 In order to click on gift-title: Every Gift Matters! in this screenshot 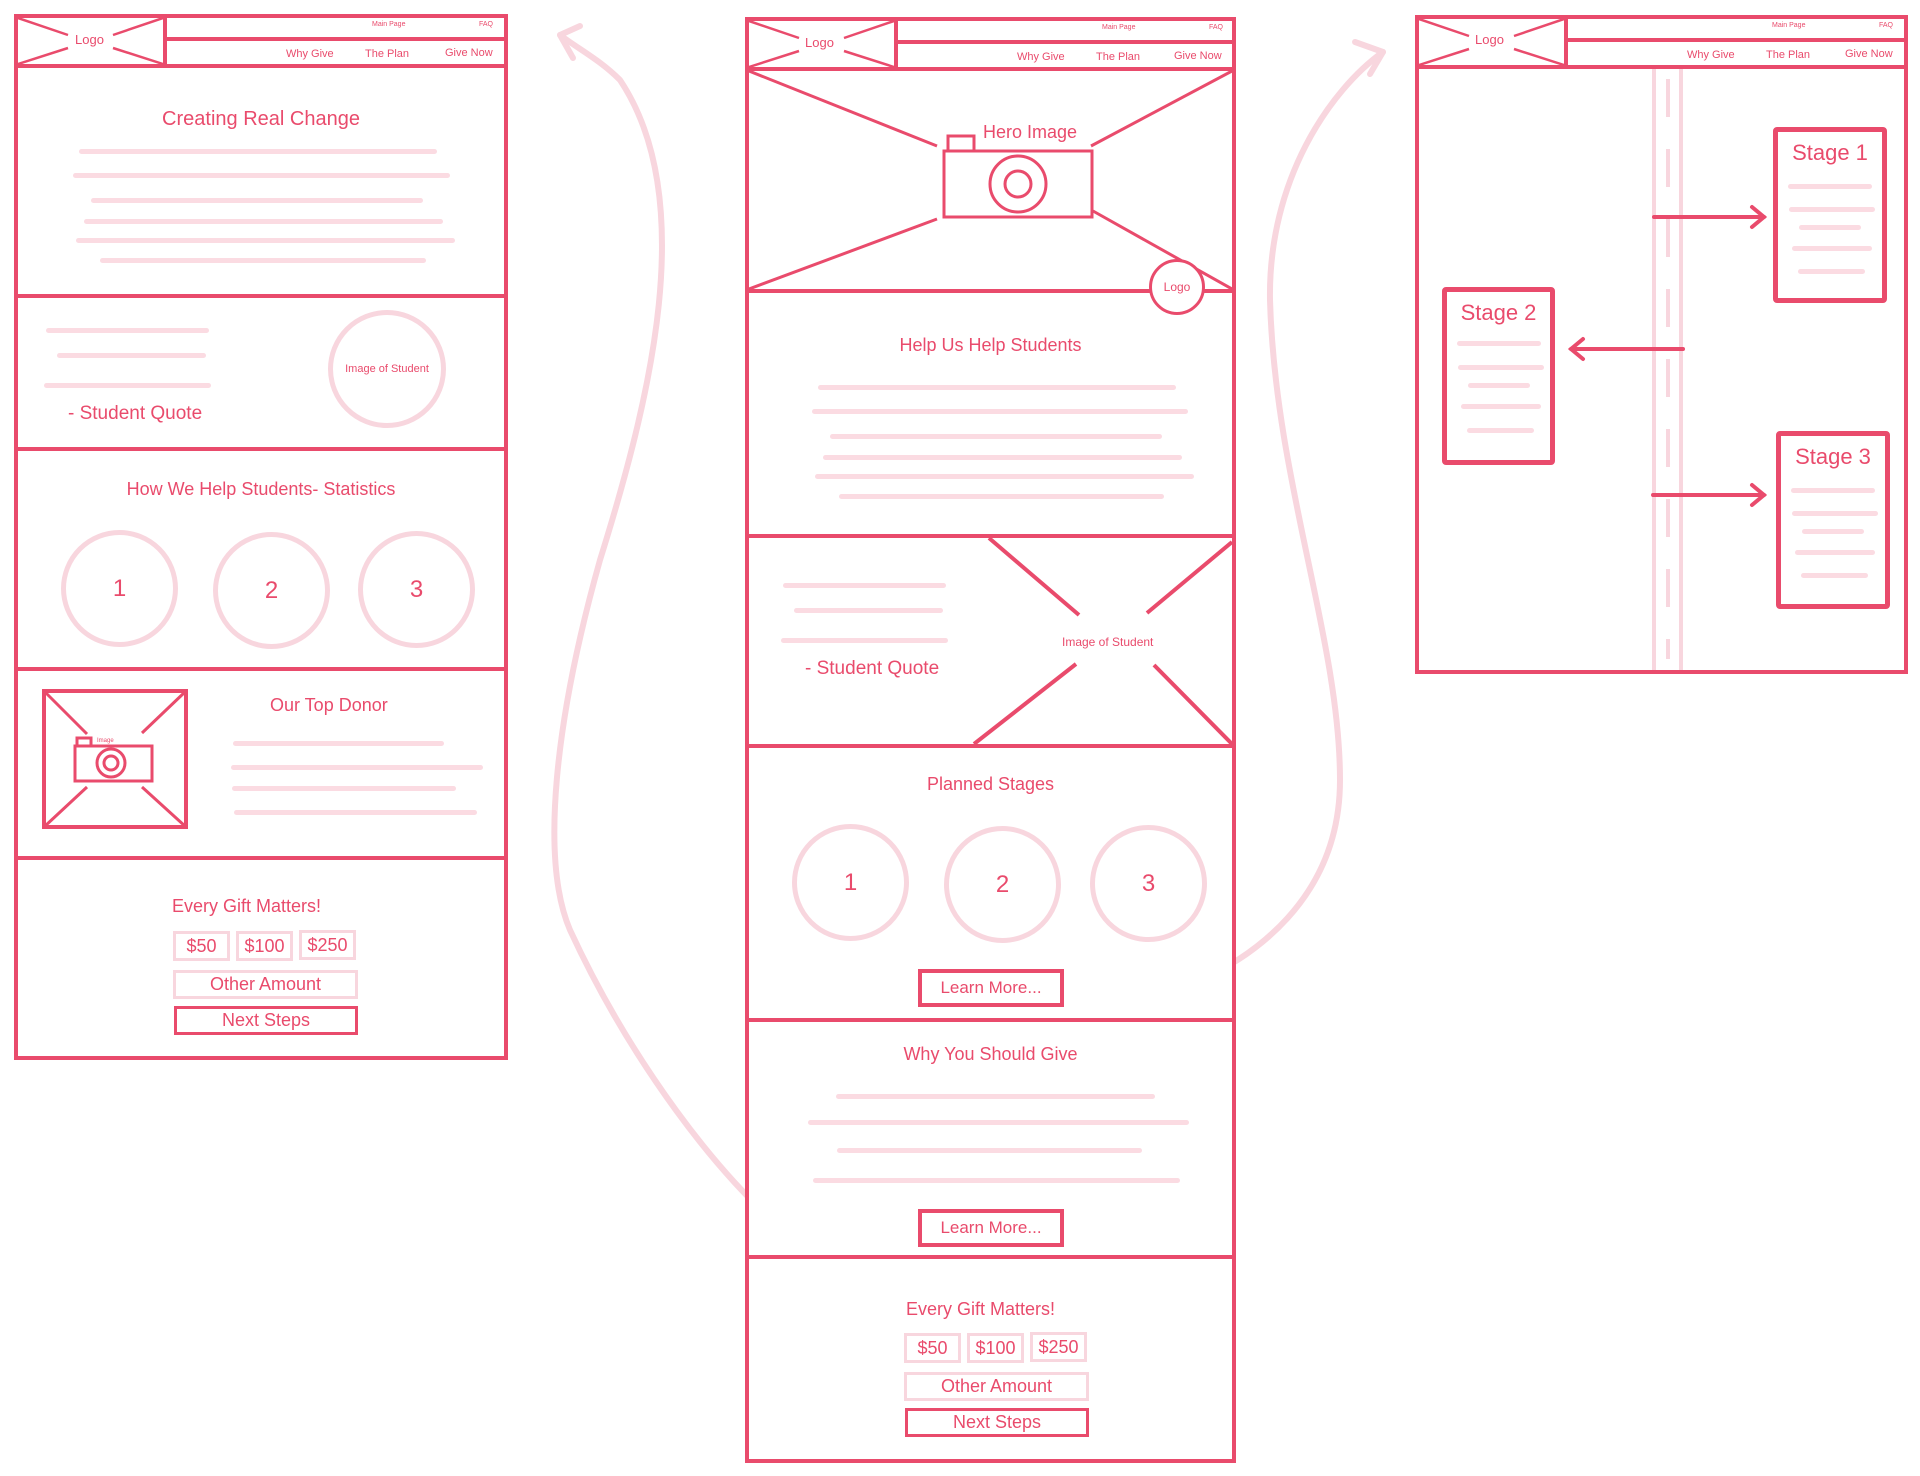, I will do `click(247, 906)`.